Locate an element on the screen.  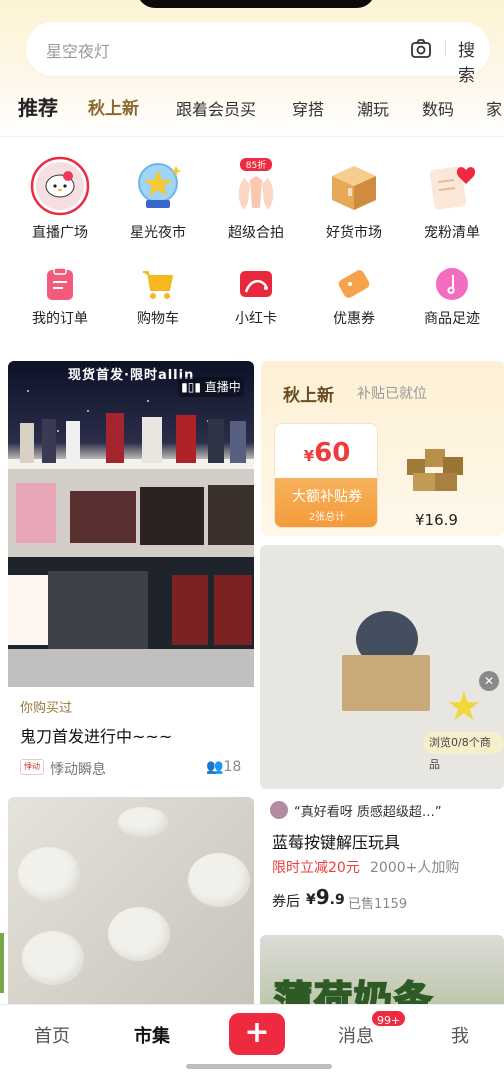
camera-search-icon is located at coordinates (421, 49).